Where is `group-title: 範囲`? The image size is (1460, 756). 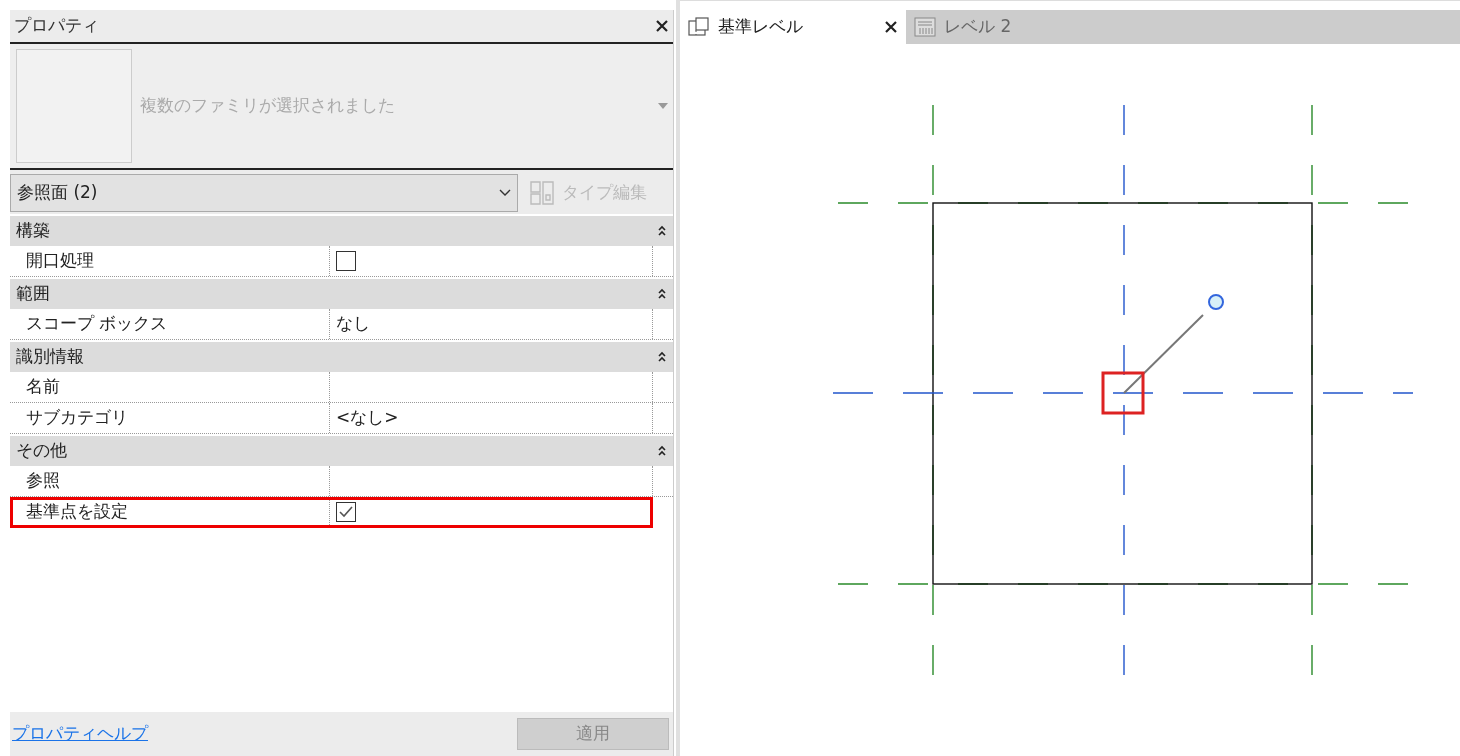 group-title: 範囲 is located at coordinates (33, 294).